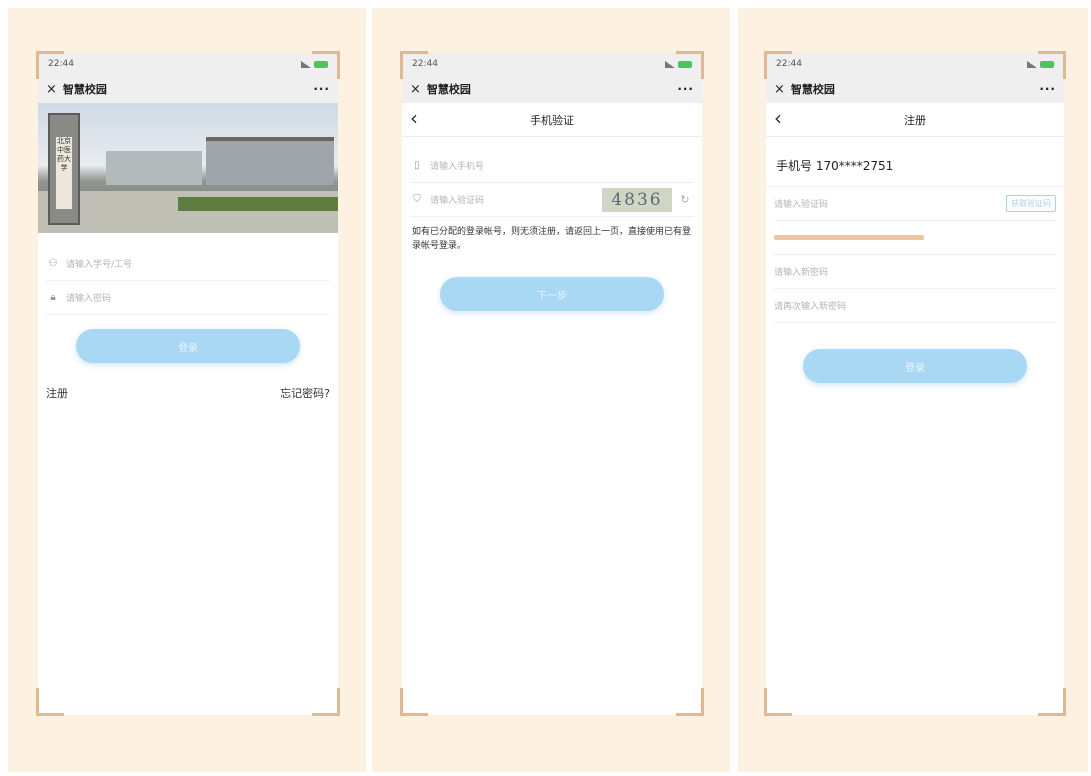  I want to click on phone-placeholder: 请输入手机号, so click(457, 167).